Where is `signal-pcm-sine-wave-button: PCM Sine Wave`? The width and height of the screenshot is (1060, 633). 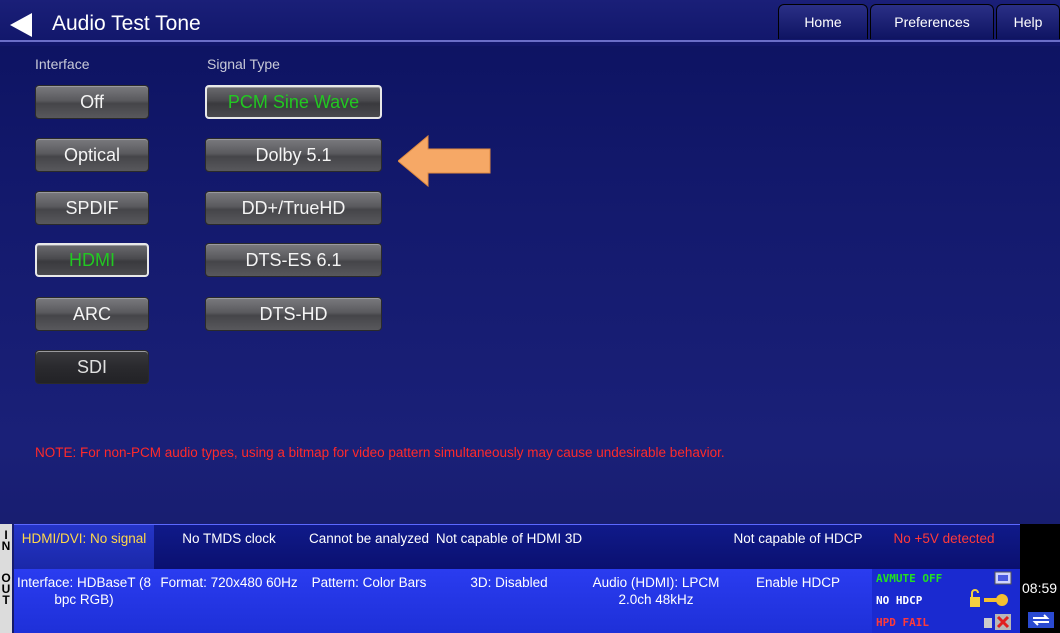
signal-pcm-sine-wave-button: PCM Sine Wave is located at coordinates (293, 102).